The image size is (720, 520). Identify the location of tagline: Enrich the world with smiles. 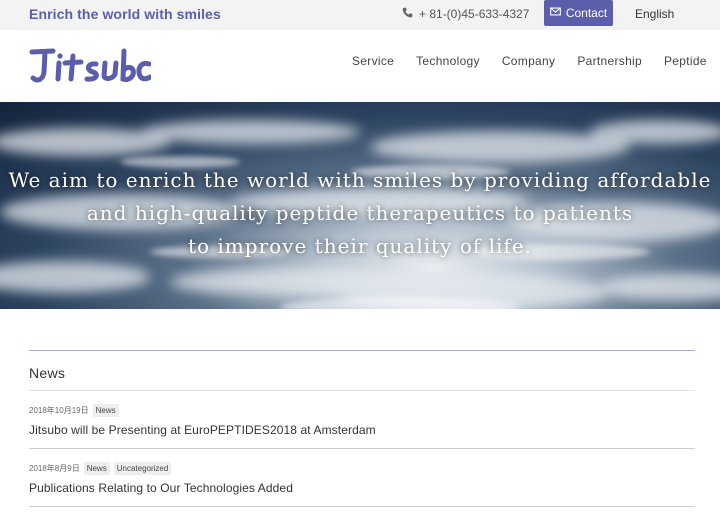
(125, 14).